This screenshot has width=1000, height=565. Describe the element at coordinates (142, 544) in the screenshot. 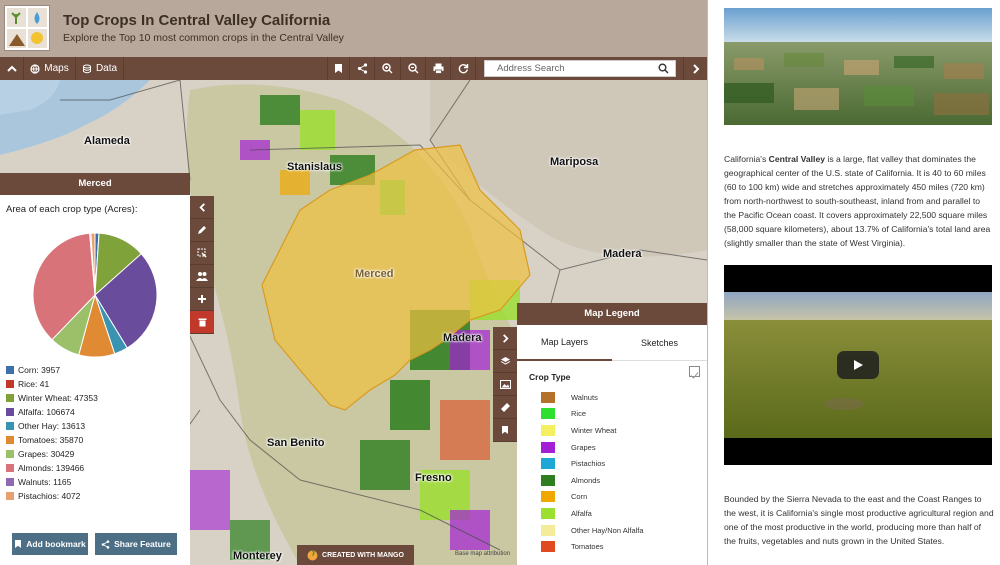

I see `share-feature-label: Share Feature` at that location.